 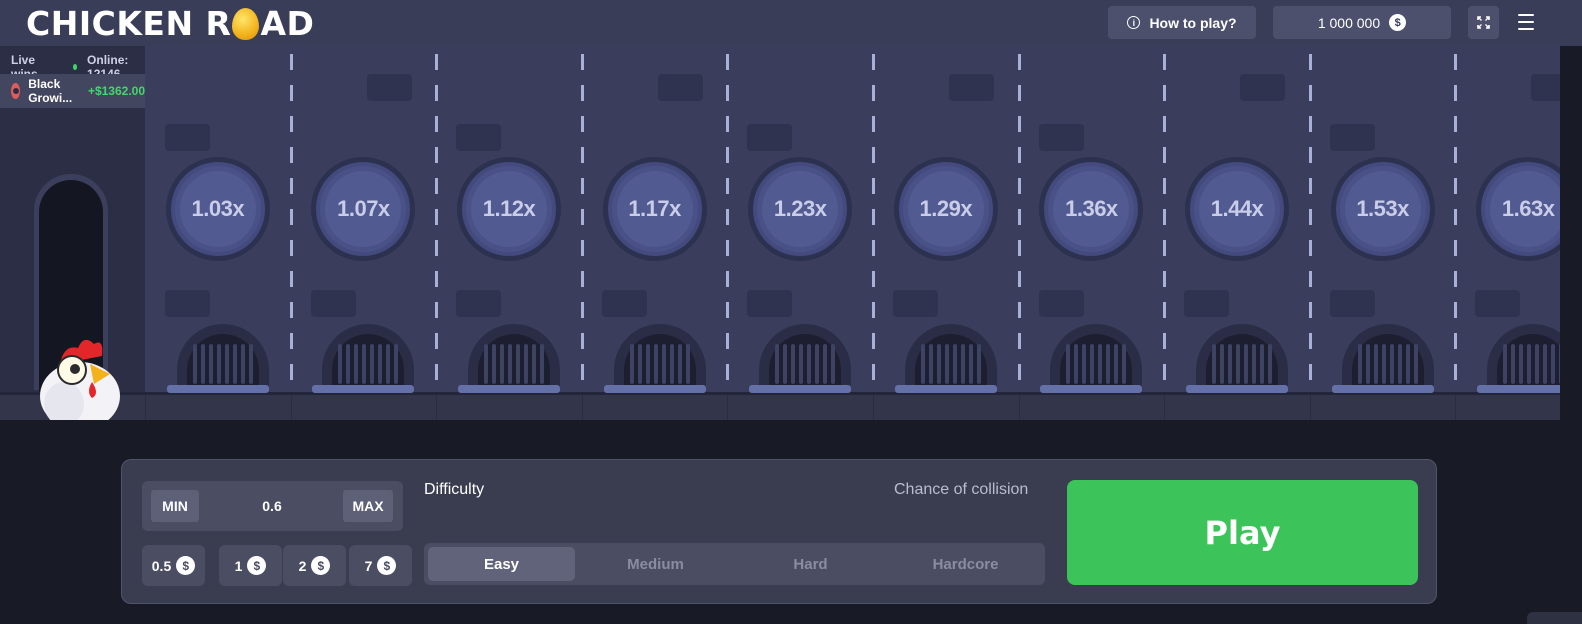 I want to click on difficulty-label: Difficulty, so click(x=454, y=489).